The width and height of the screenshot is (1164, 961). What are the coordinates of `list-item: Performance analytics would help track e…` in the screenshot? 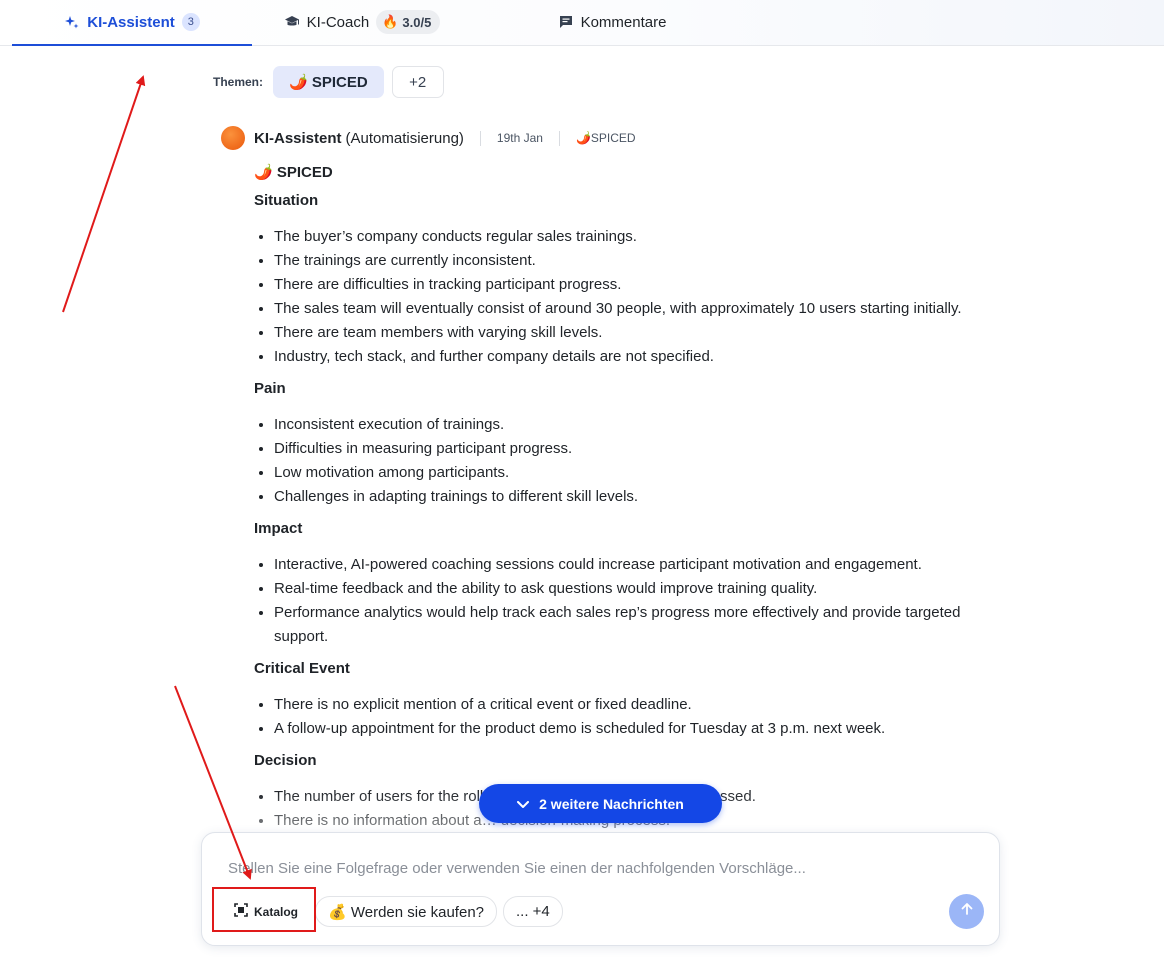 It's located at (634, 625).